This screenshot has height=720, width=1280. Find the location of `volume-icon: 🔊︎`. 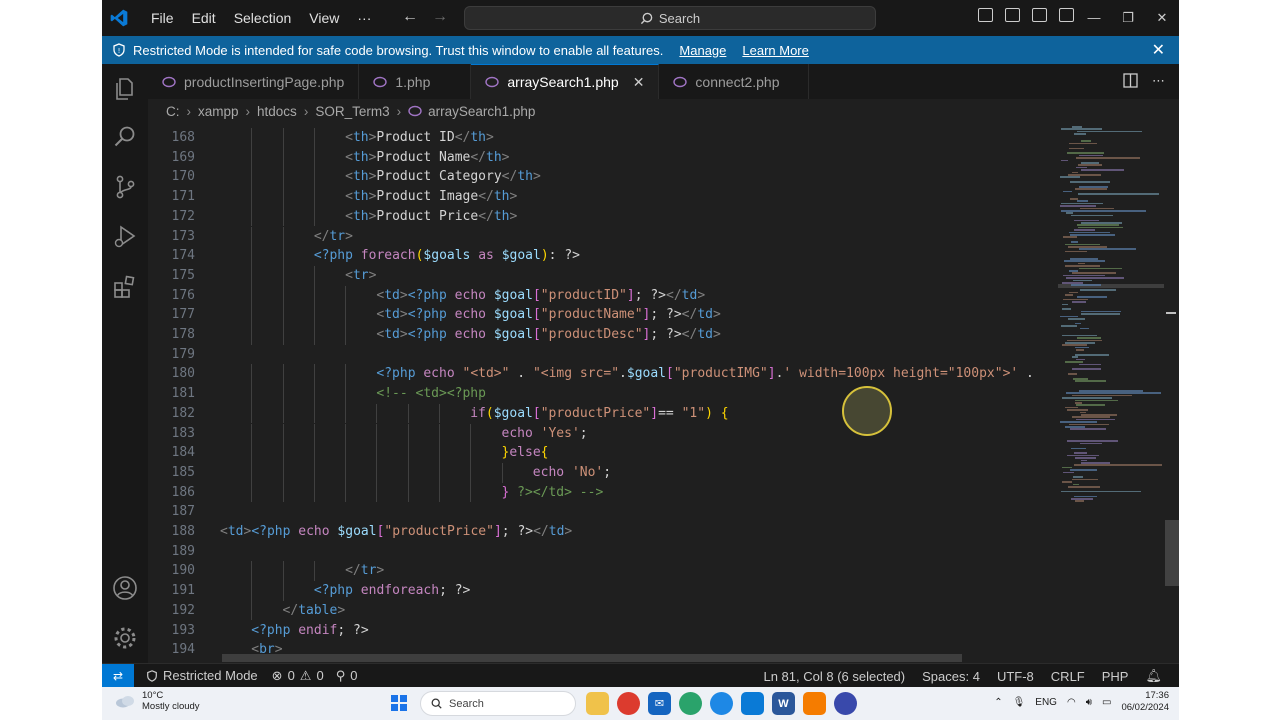

volume-icon: 🔊︎ is located at coordinates (1089, 702).